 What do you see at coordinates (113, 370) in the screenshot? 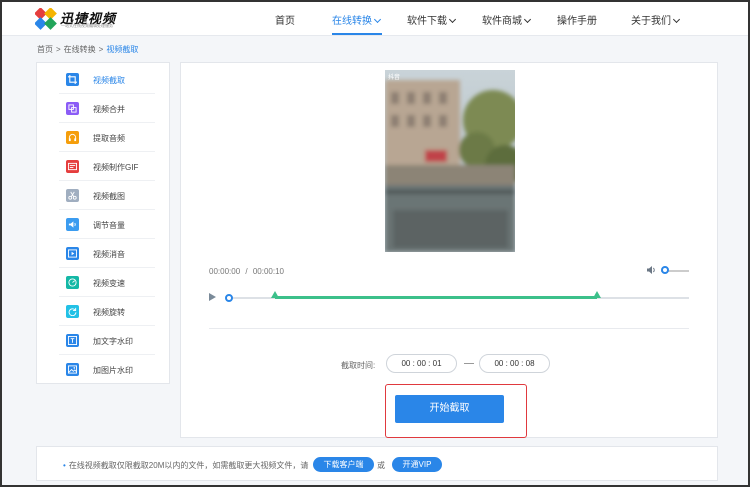
I see `sidebar-item-label: 加图片水印` at bounding box center [113, 370].